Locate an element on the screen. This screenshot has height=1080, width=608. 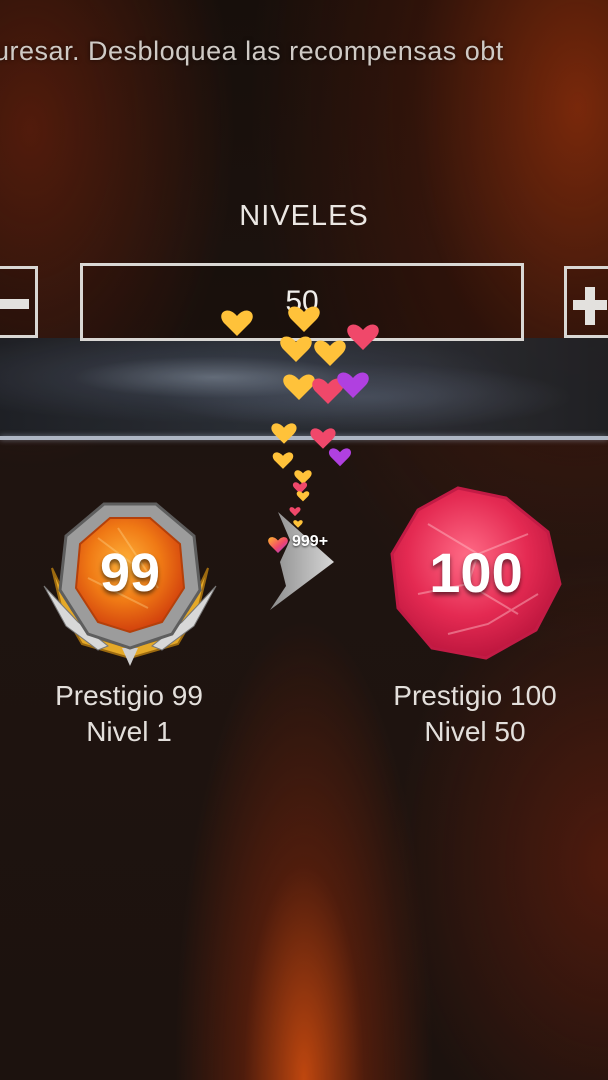
current-prestige-caption: Prestigio 99 Nivel 1 is located at coordinates (129, 714).